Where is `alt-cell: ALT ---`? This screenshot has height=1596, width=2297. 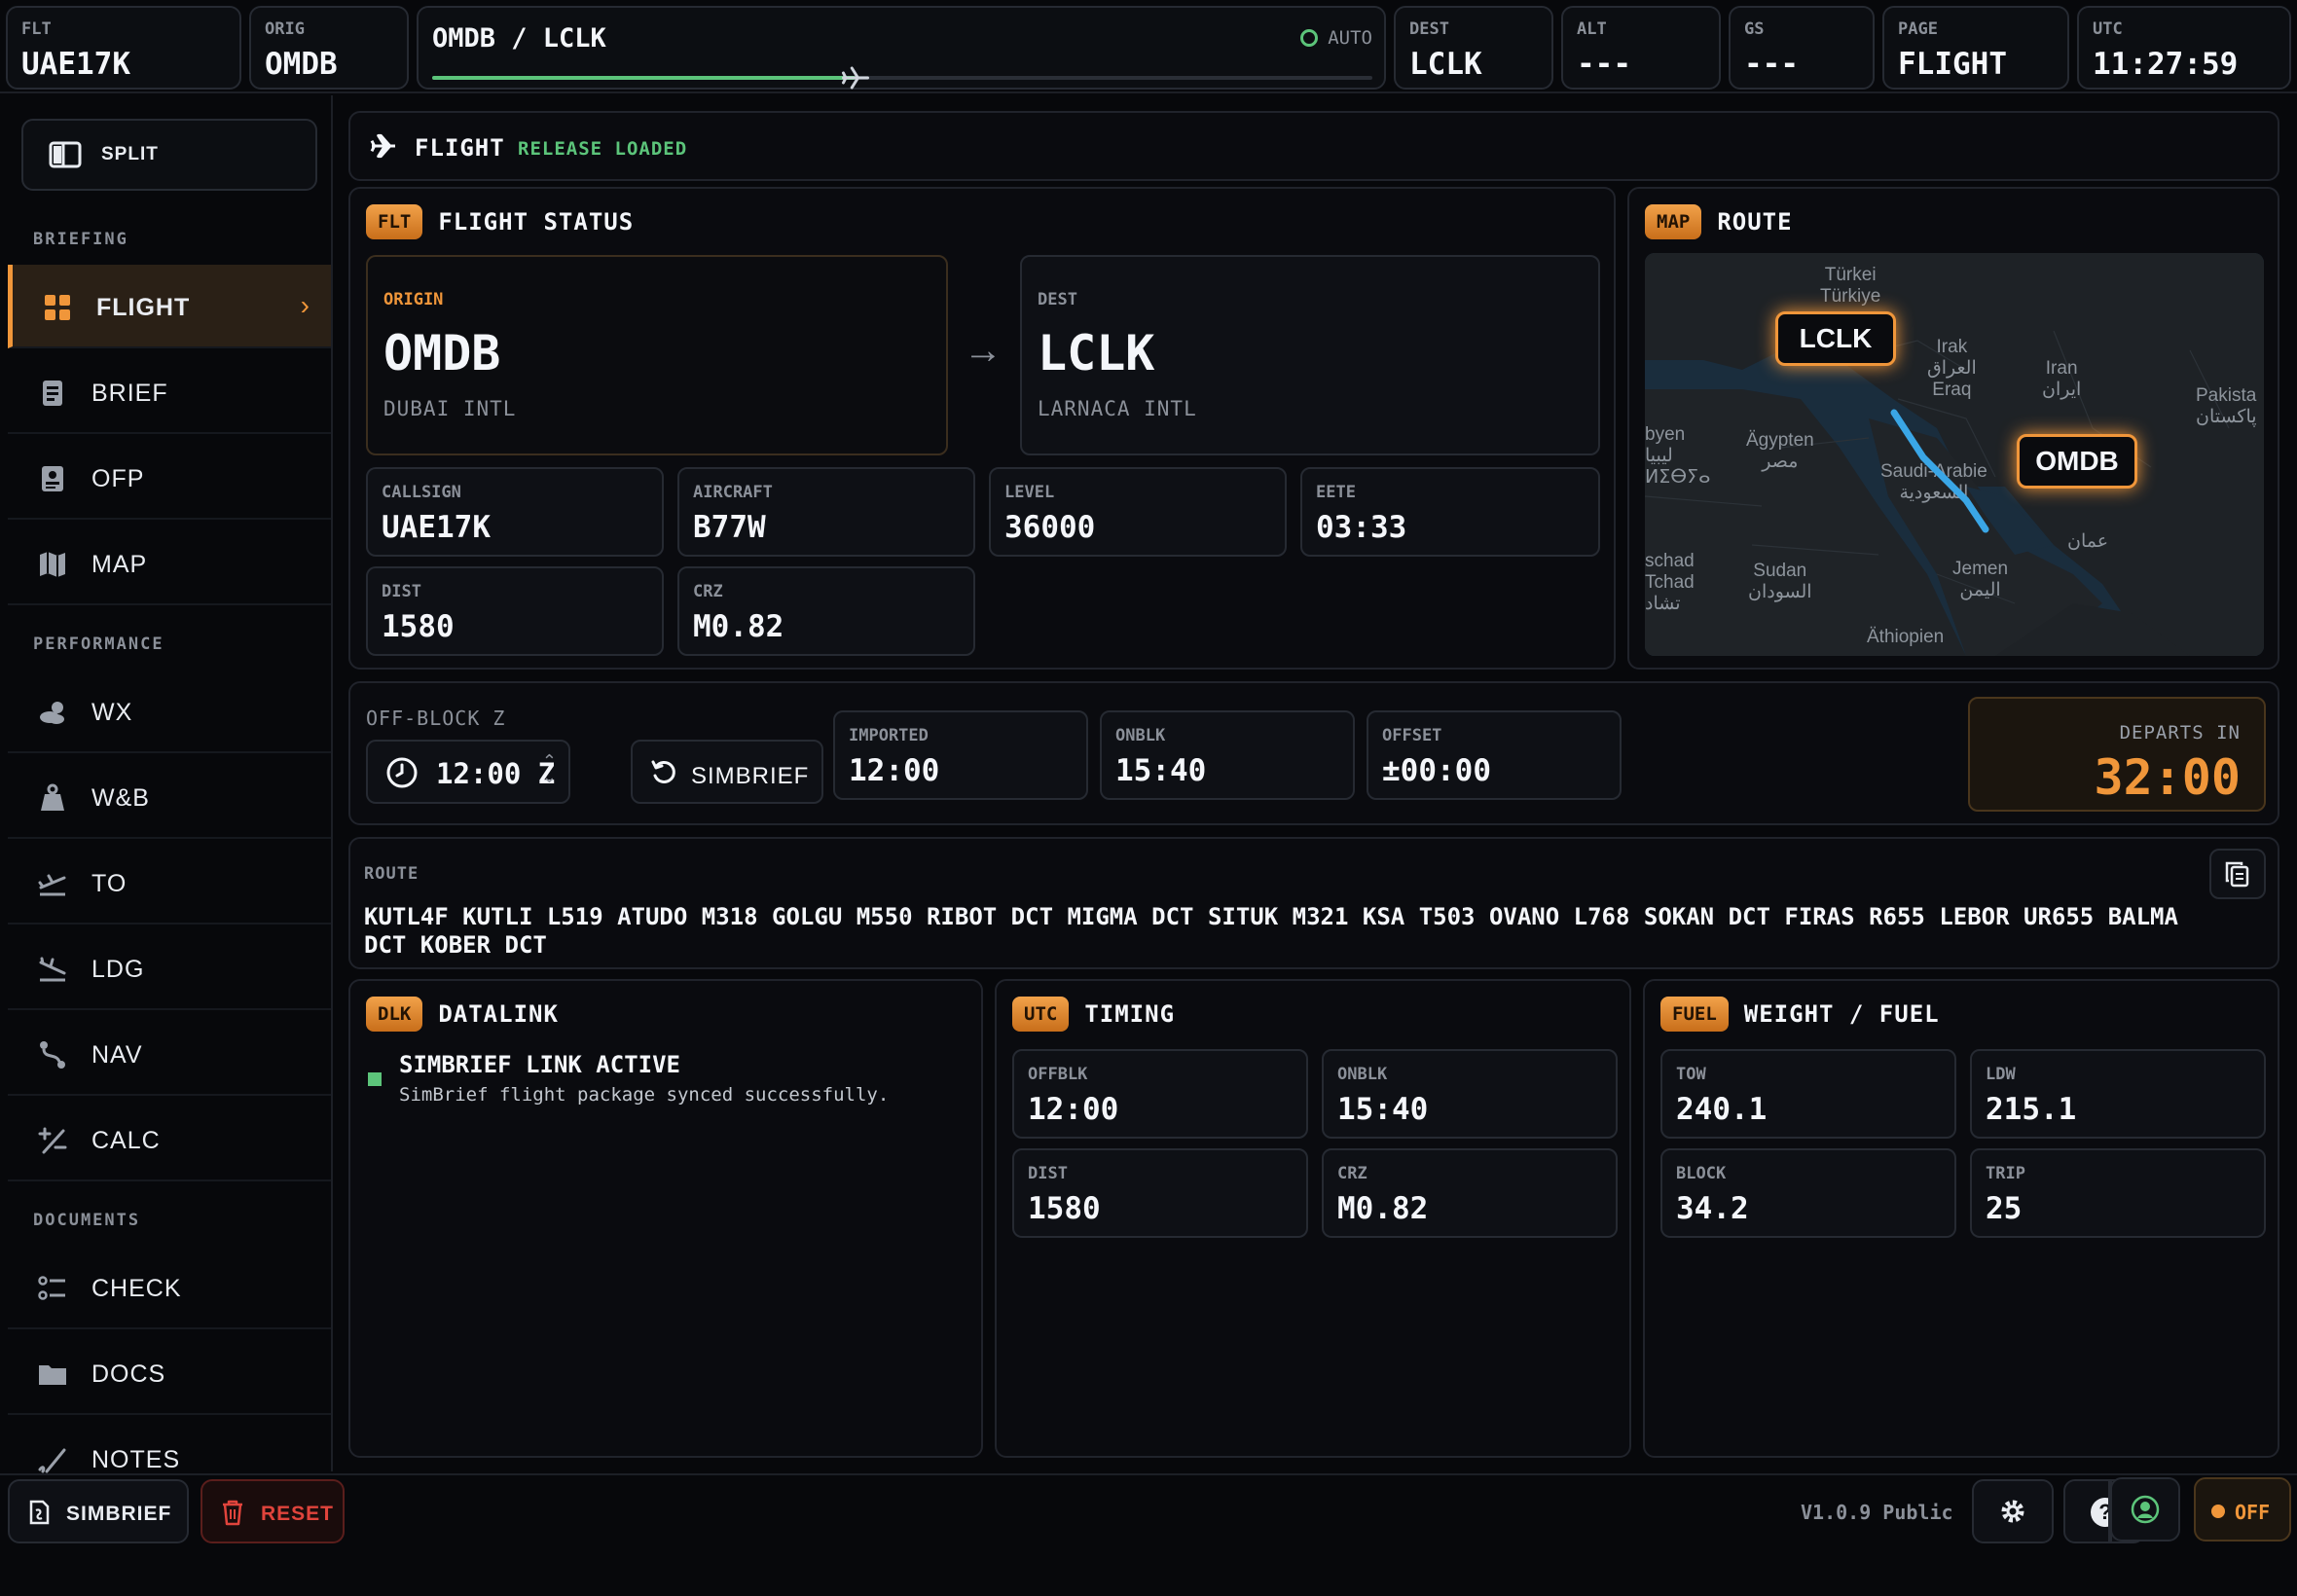 alt-cell: ALT --- is located at coordinates (1641, 48).